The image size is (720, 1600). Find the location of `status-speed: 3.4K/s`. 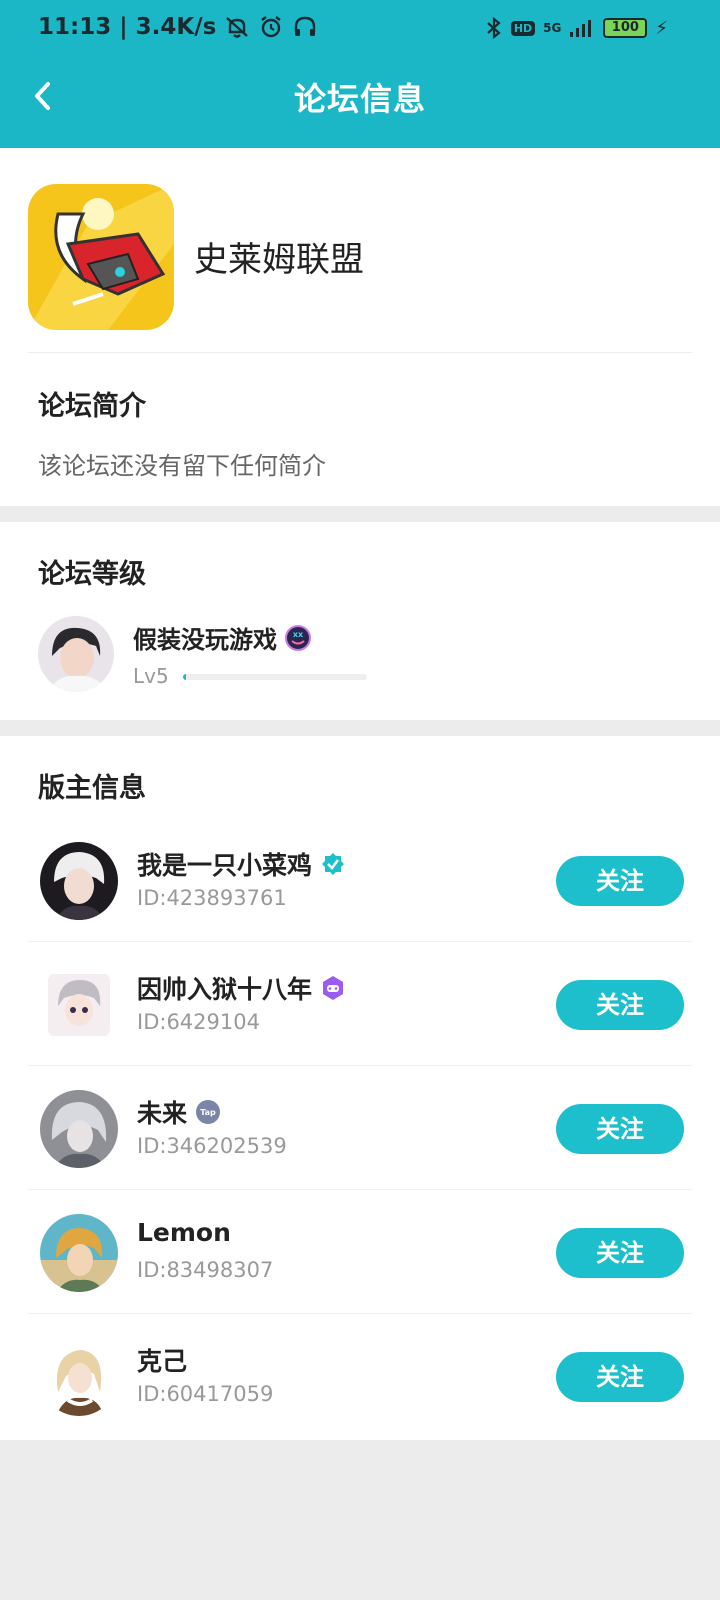

status-speed: 3.4K/s is located at coordinates (176, 27).